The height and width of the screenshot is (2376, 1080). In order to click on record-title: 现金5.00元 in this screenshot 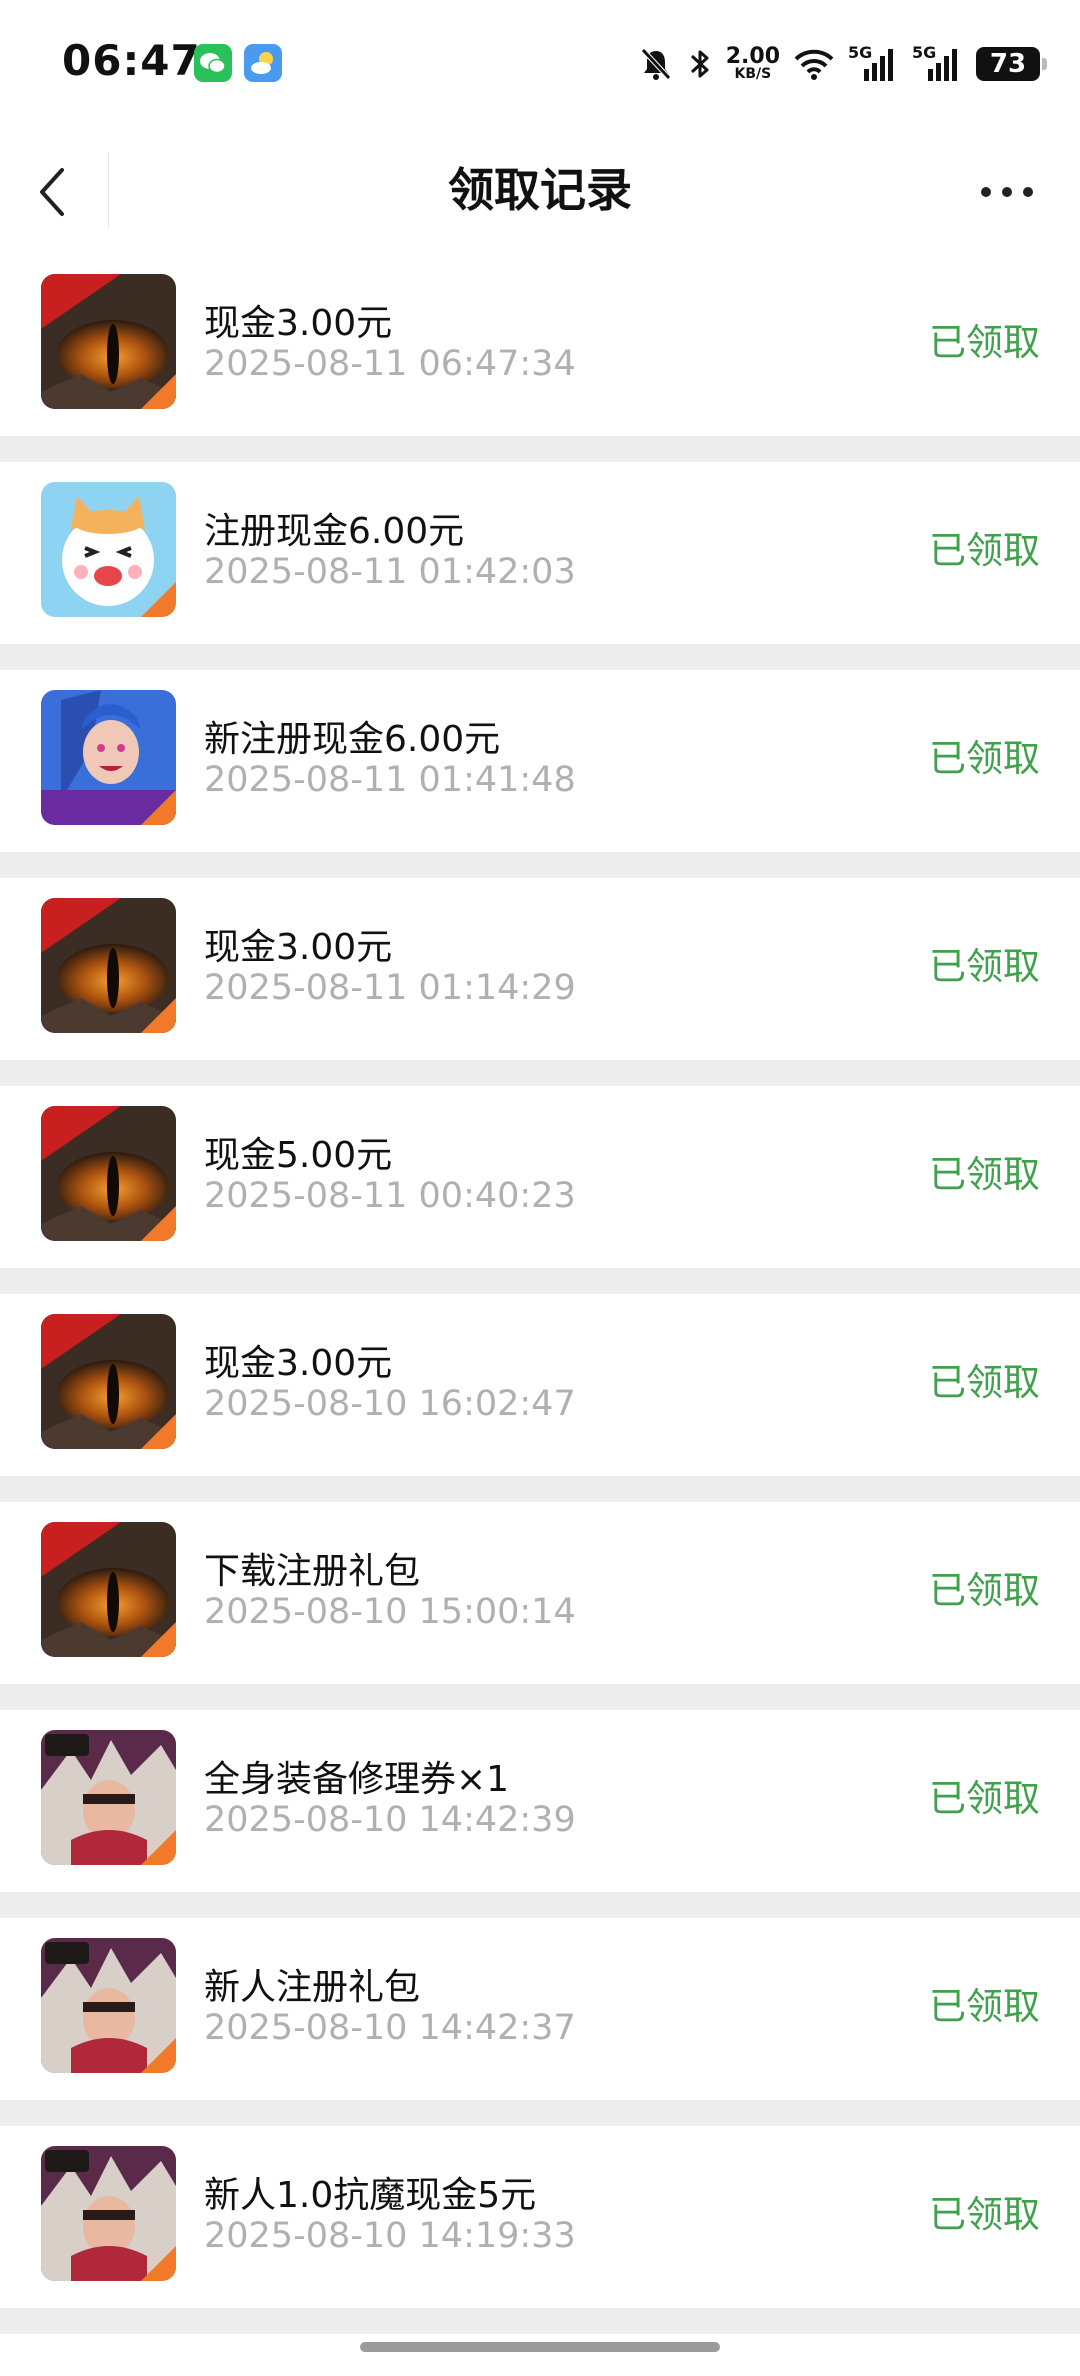, I will do `click(298, 1155)`.